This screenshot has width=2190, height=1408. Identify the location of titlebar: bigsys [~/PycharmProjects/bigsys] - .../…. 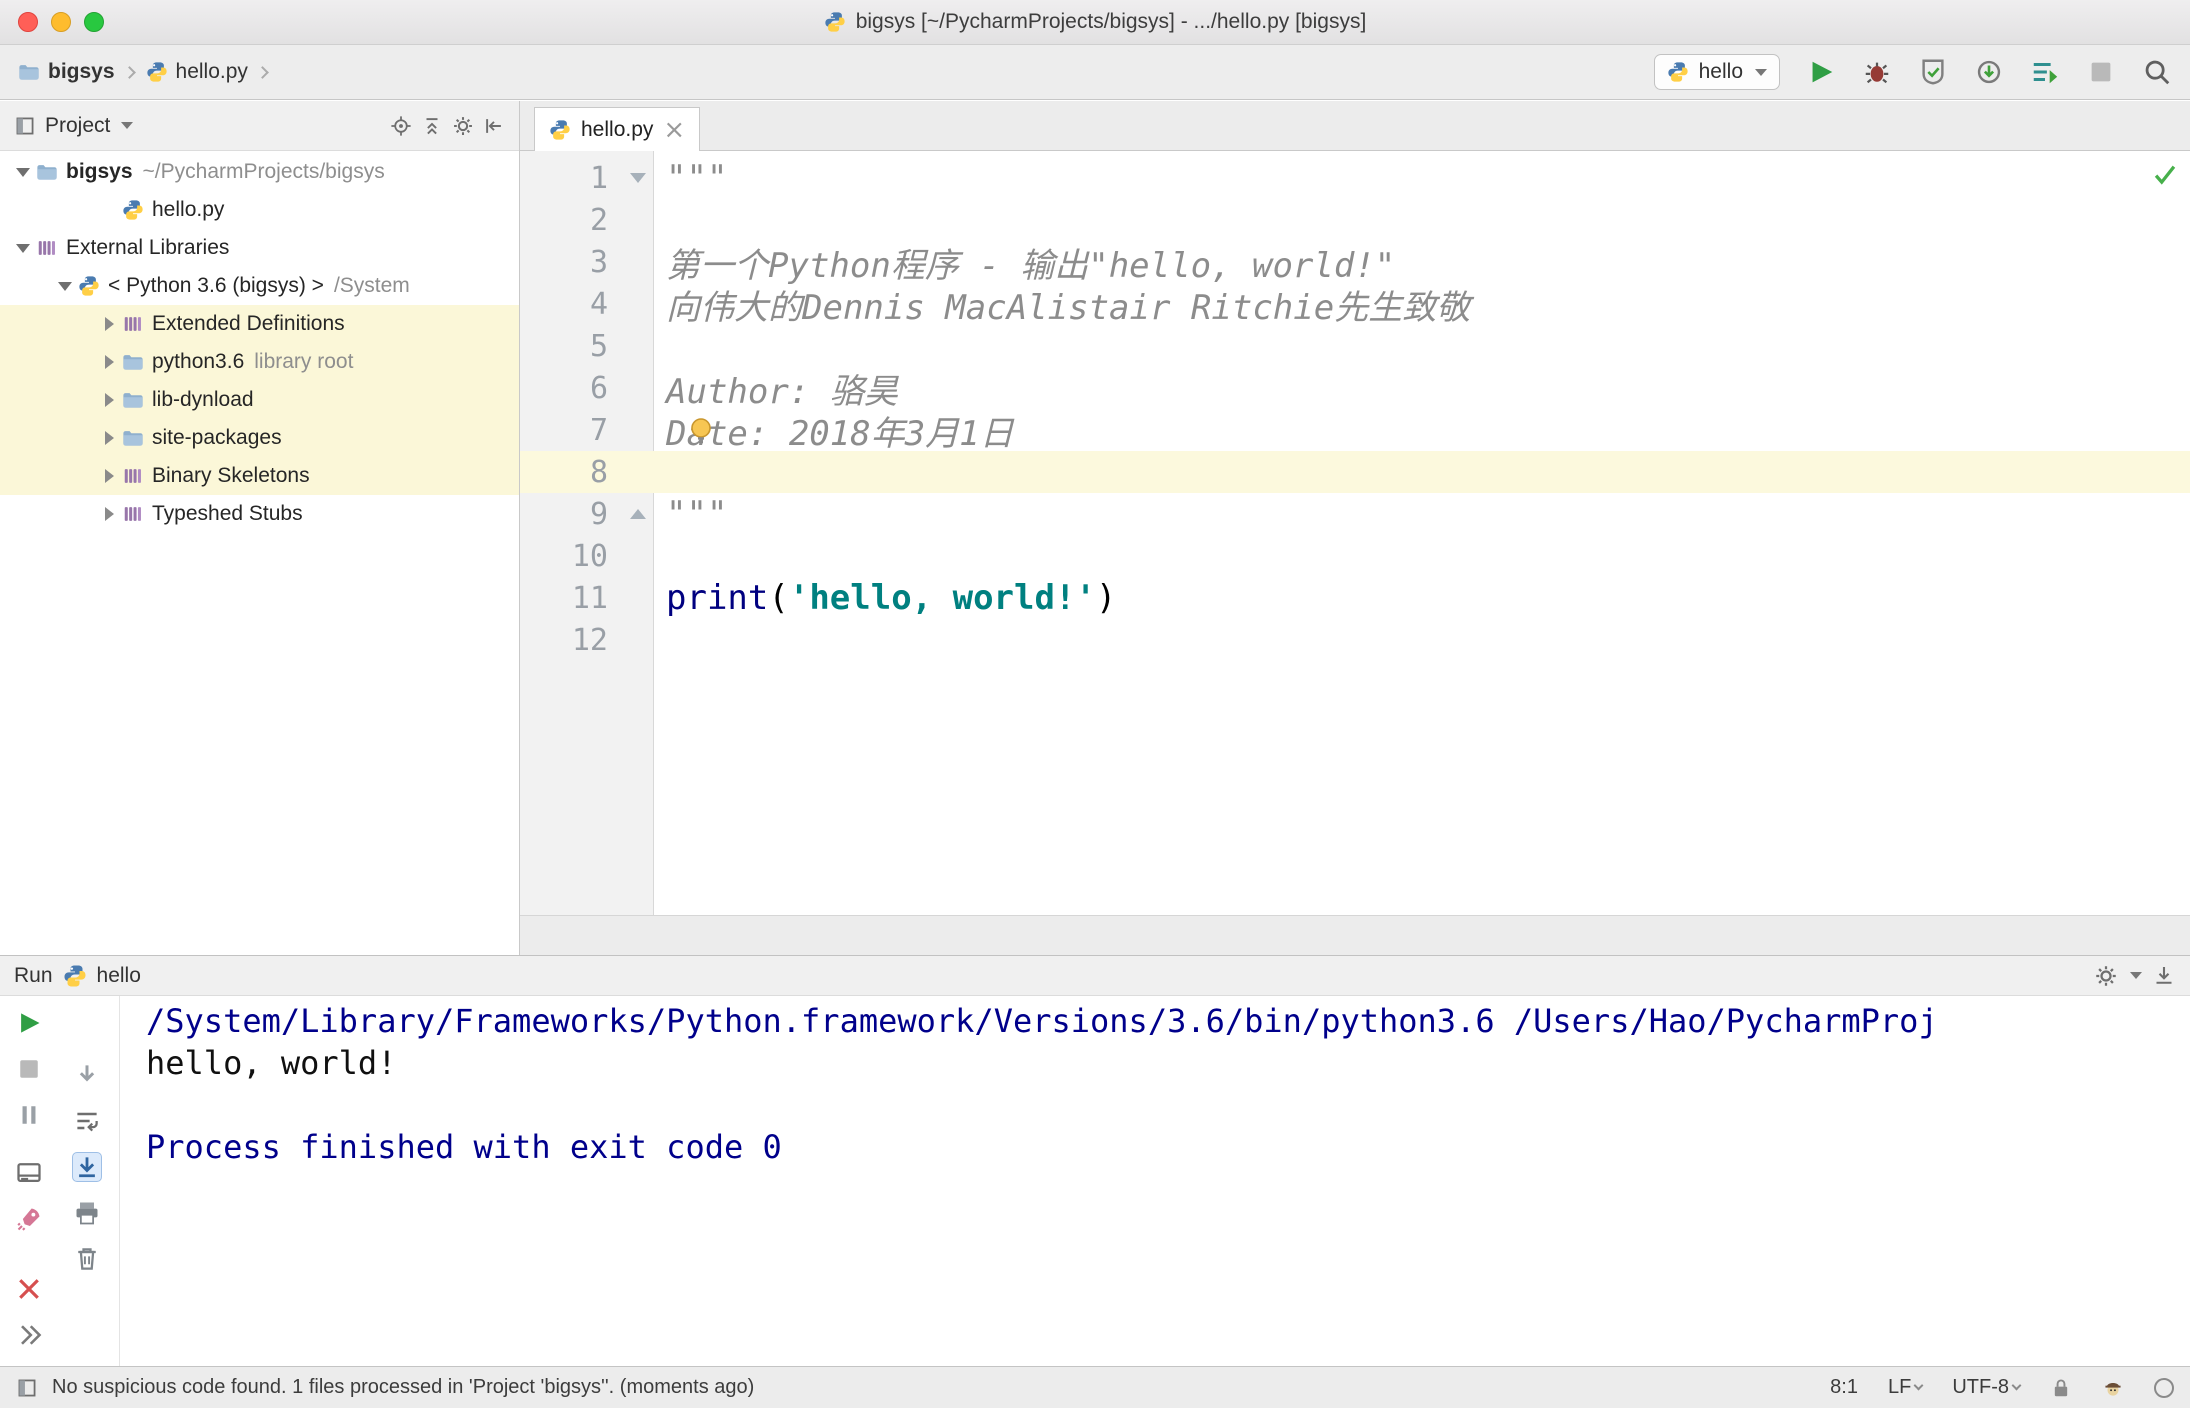
(1095, 22).